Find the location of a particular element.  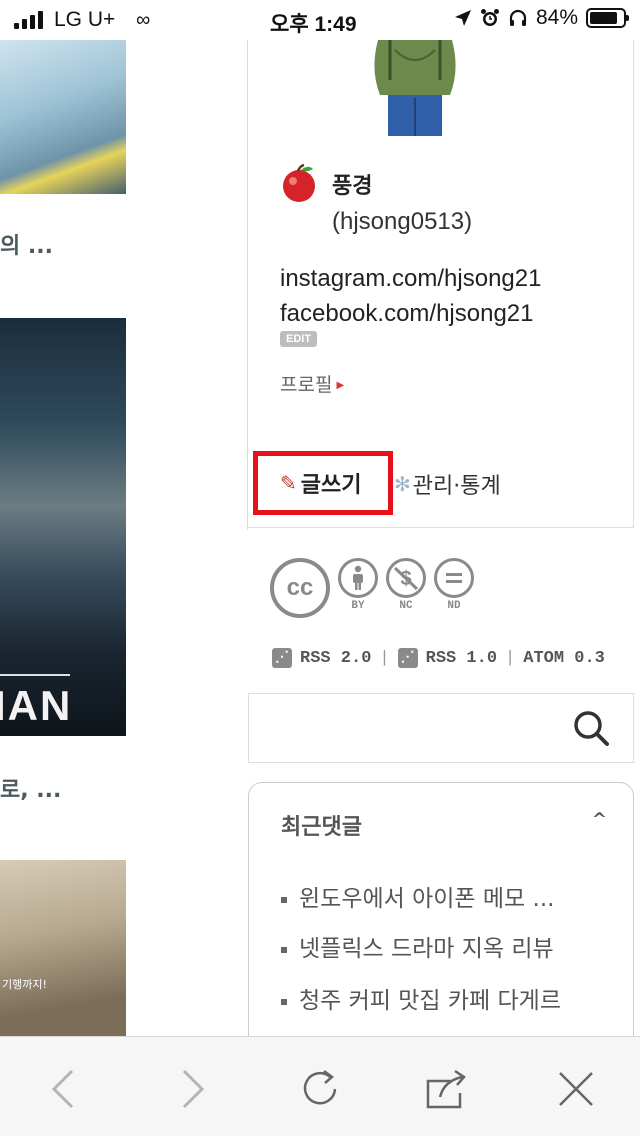

battery-percent: 84% is located at coordinates (556, 17).